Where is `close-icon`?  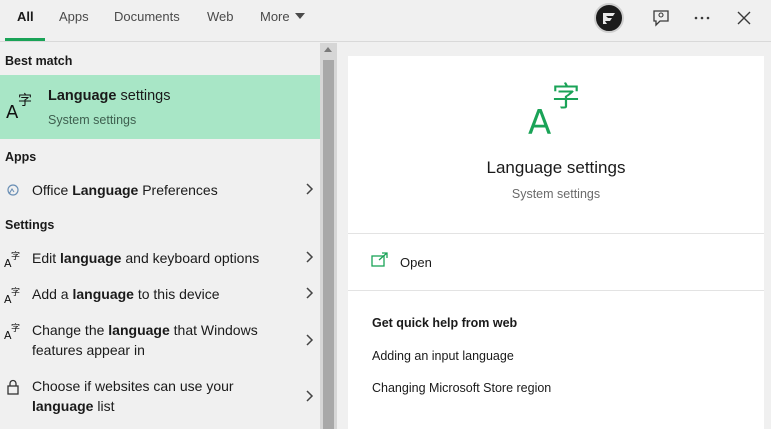 close-icon is located at coordinates (744, 18).